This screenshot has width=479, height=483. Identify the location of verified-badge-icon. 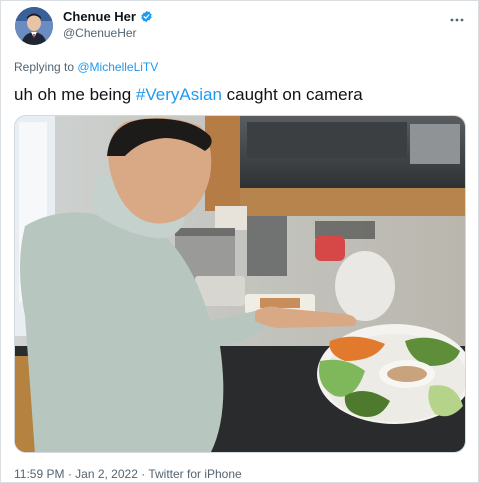
(146, 16).